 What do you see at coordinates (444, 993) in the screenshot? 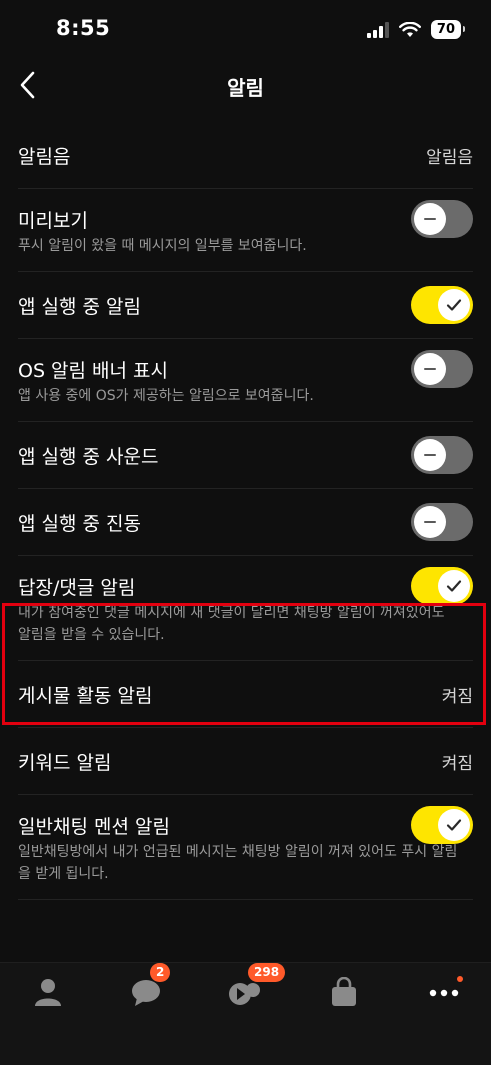
I see `more-dots-icon` at bounding box center [444, 993].